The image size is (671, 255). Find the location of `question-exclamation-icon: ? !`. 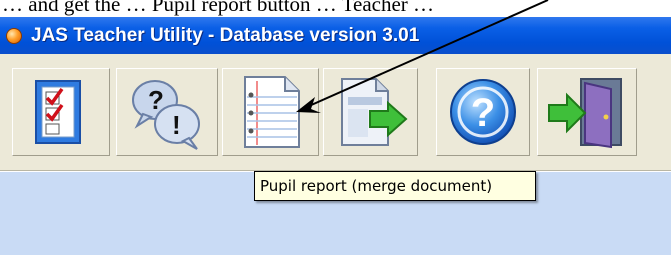

question-exclamation-icon: ? ! is located at coordinates (166, 115).